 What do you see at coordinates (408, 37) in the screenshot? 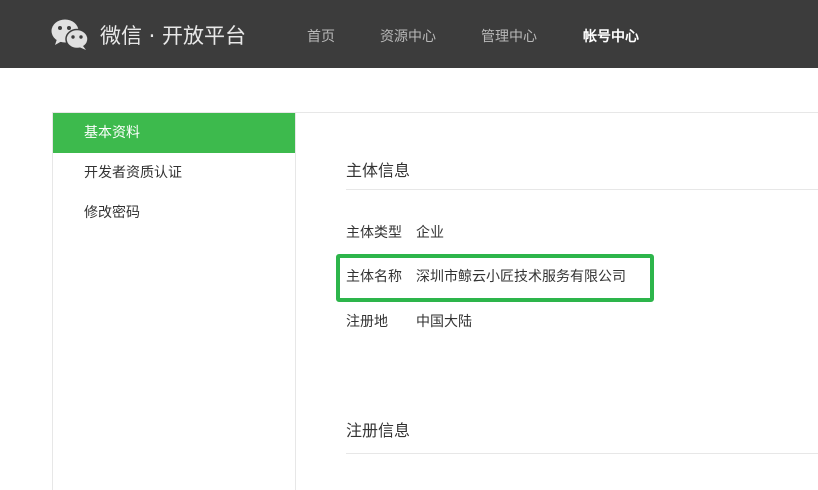
I see `nav-resources: 资源中心` at bounding box center [408, 37].